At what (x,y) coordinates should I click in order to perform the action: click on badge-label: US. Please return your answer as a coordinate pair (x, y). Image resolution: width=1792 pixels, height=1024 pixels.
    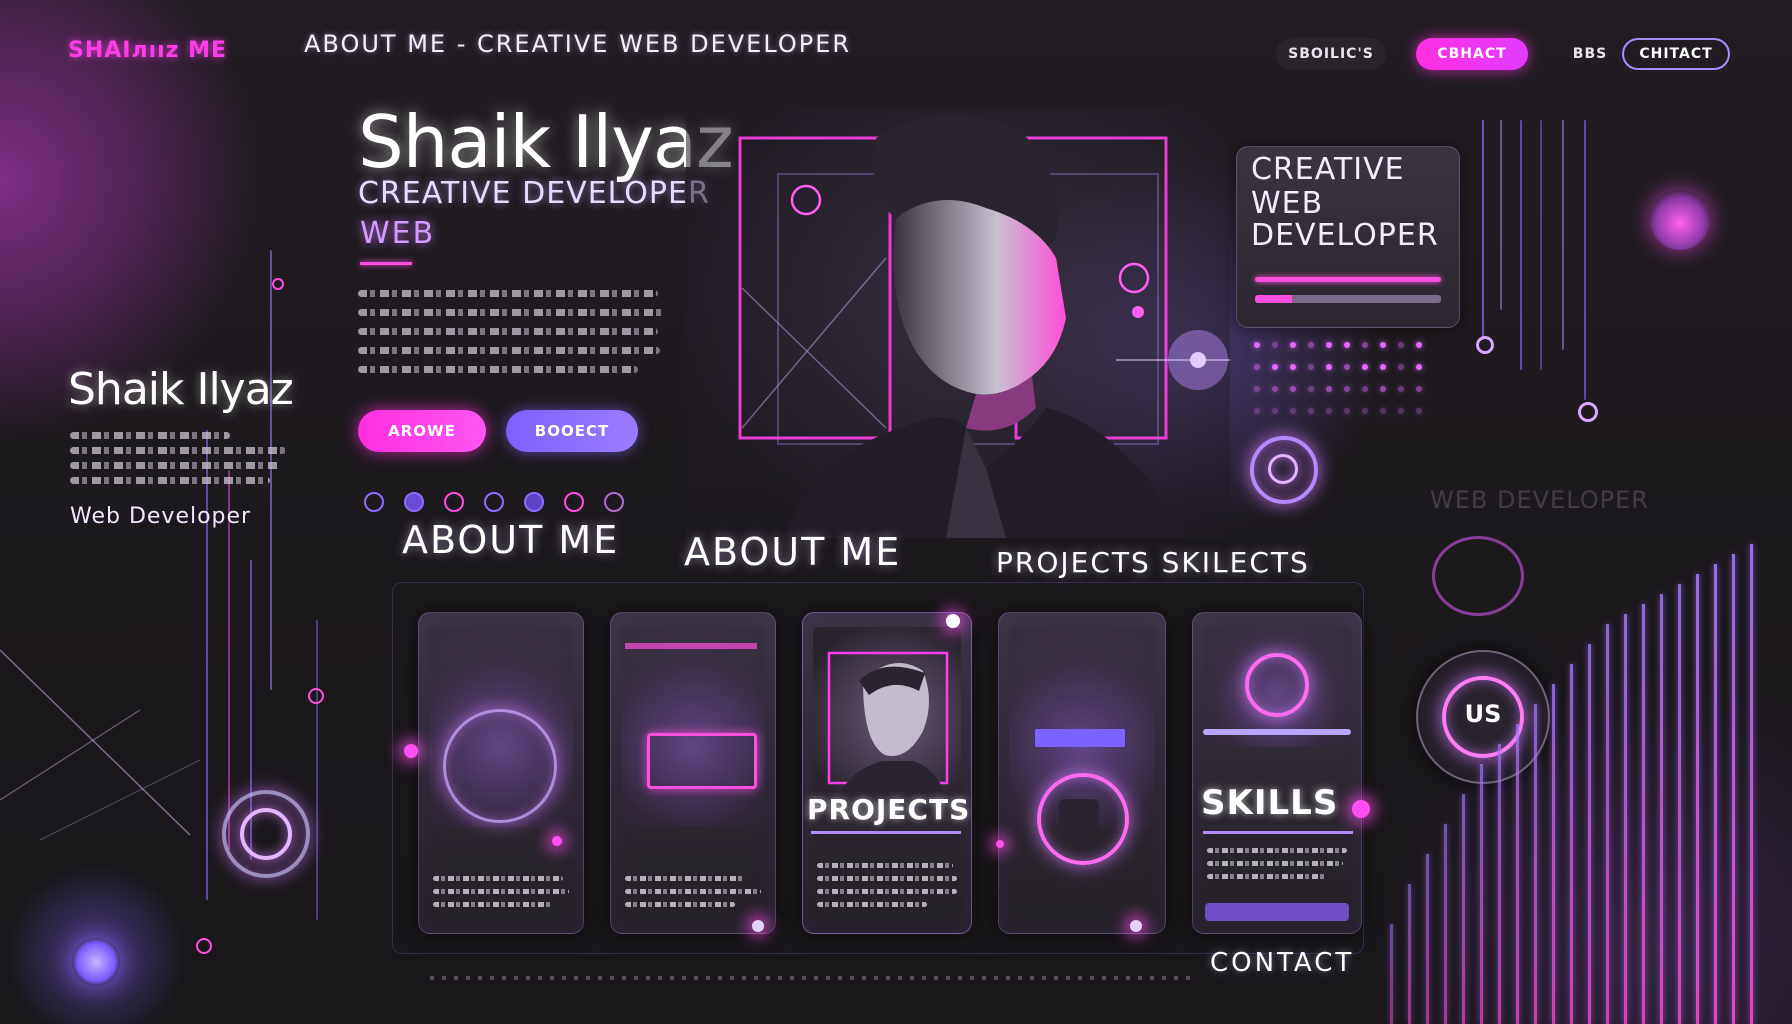
    Looking at the image, I should click on (1483, 714).